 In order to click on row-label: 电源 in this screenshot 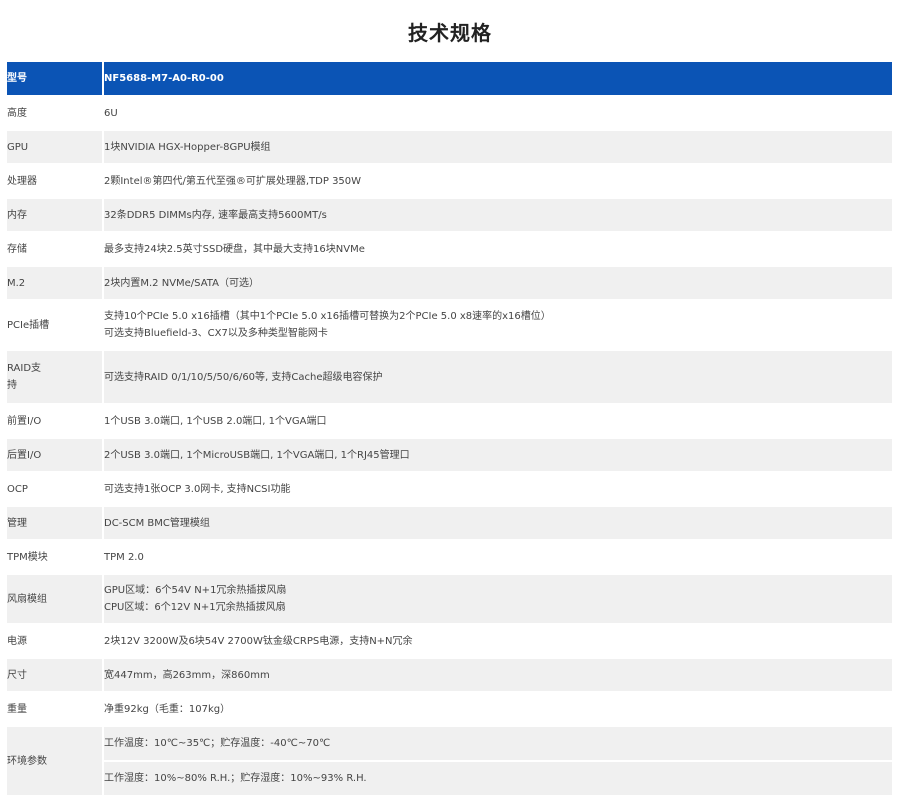, I will do `click(55, 642)`.